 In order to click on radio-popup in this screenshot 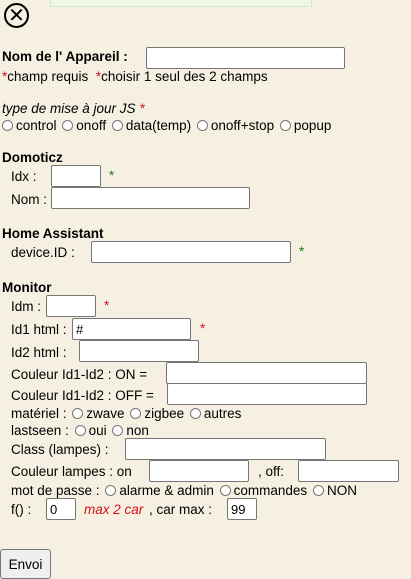, I will do `click(285, 125)`.